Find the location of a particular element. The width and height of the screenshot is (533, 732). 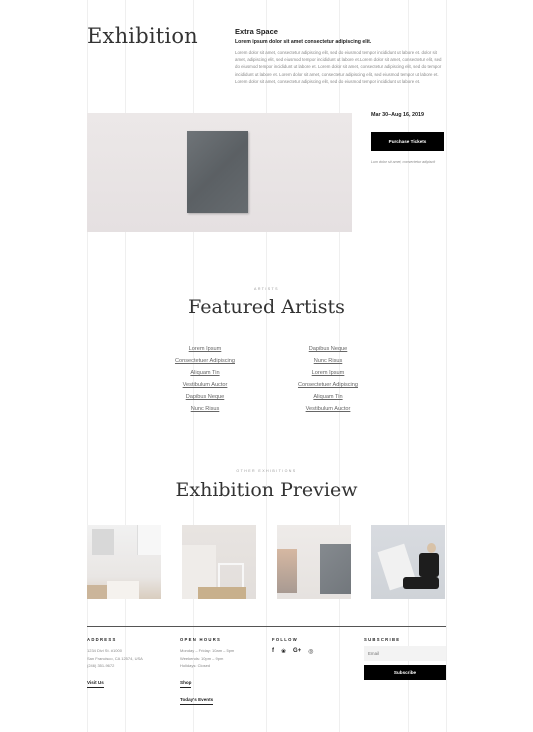

hours-line: Monday – Friday: 10am – 5pm is located at coordinates (207, 650).